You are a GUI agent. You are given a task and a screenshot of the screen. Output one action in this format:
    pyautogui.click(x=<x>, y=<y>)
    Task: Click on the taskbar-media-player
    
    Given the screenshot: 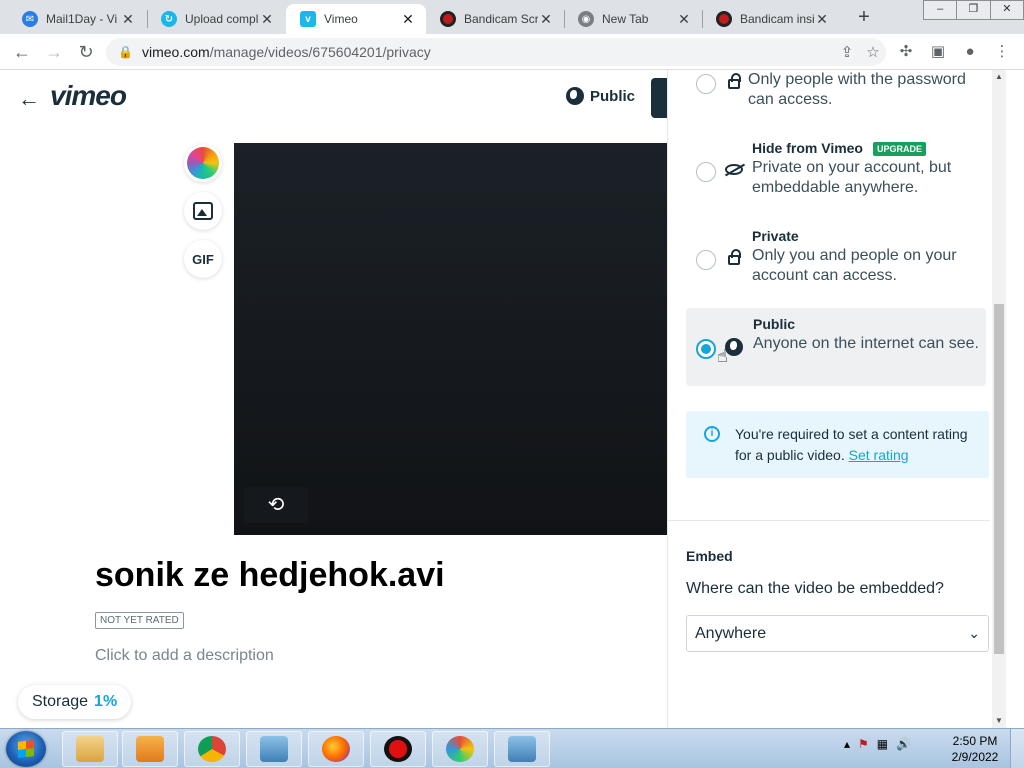 What is the action you would take?
    pyautogui.click(x=150, y=749)
    